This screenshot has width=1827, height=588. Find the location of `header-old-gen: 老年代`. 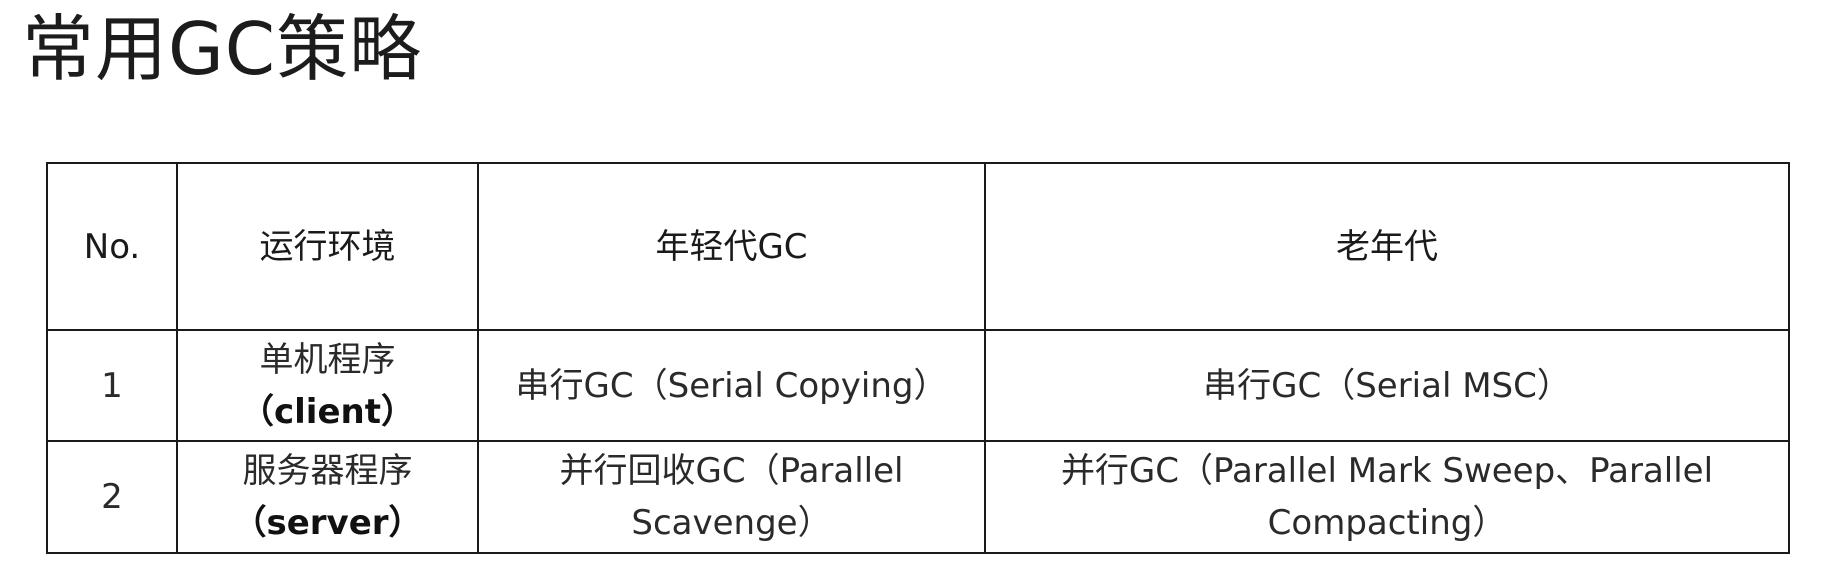

header-old-gen: 老年代 is located at coordinates (1387, 246).